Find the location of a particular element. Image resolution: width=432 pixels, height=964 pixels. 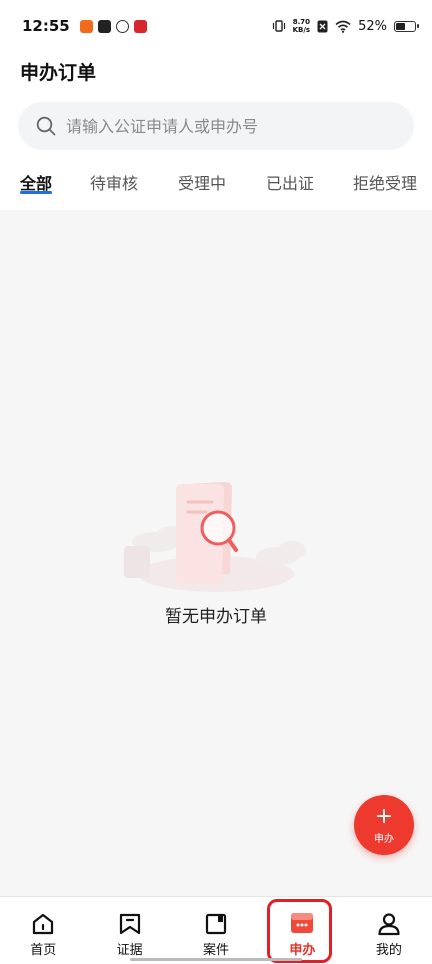

tab-certified: 已出证 is located at coordinates (290, 178).